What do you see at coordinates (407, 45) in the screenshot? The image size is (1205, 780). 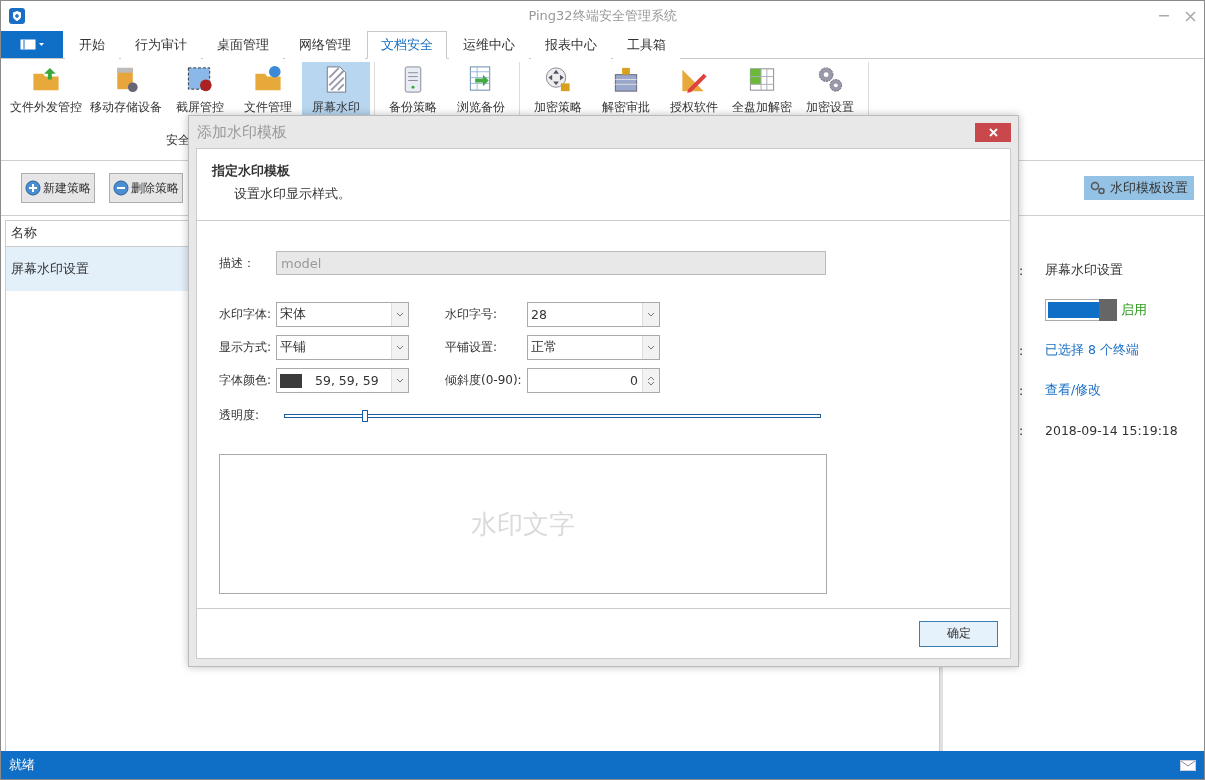 I see `ribbon-tab: 文档安全` at bounding box center [407, 45].